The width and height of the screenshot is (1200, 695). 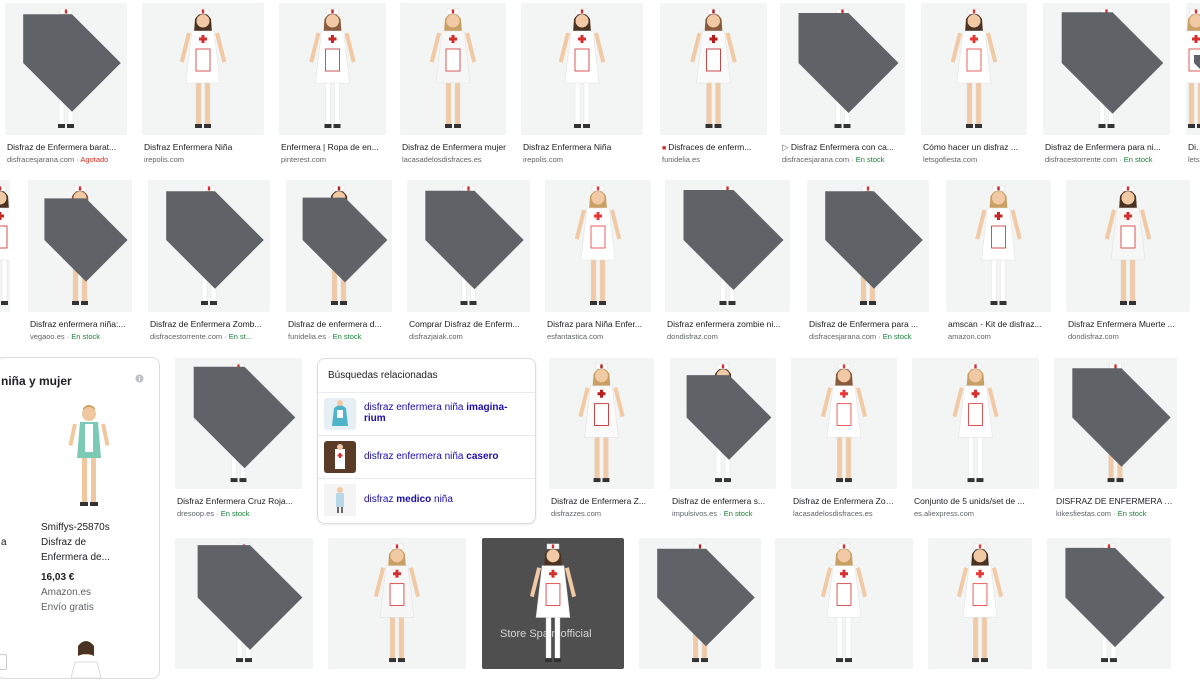 I want to click on image-result: Disfraz de Enfermera Z...disfrazzes.com, so click(x=601, y=436).